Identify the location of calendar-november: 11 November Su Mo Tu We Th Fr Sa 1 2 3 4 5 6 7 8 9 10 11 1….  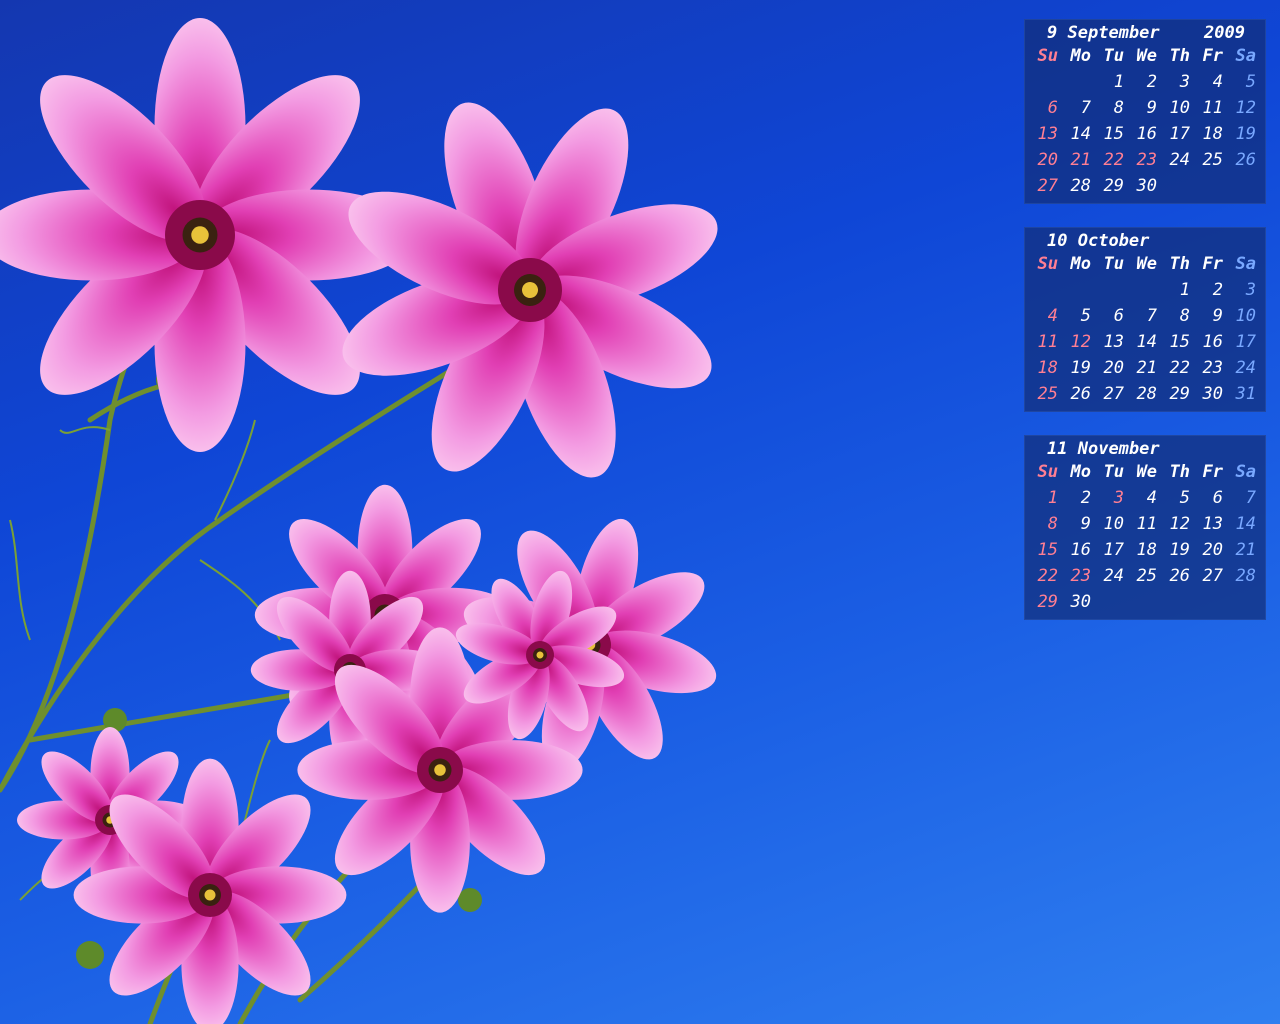
(1145, 527).